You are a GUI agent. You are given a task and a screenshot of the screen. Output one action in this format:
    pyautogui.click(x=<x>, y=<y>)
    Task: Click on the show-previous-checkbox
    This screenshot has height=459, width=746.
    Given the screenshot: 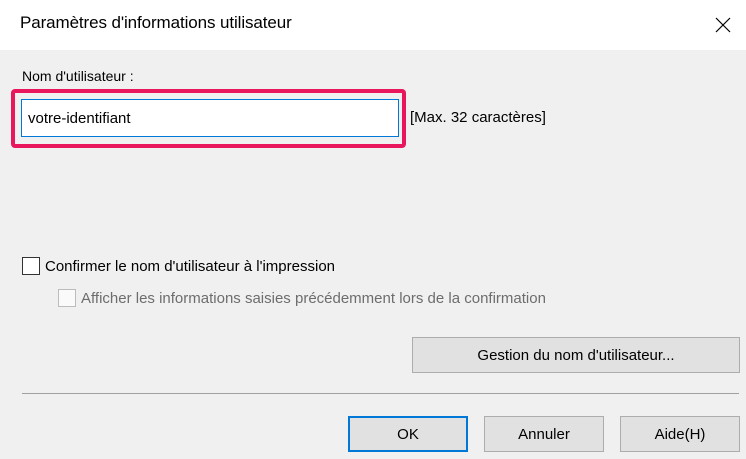 What is the action you would take?
    pyautogui.click(x=67, y=298)
    